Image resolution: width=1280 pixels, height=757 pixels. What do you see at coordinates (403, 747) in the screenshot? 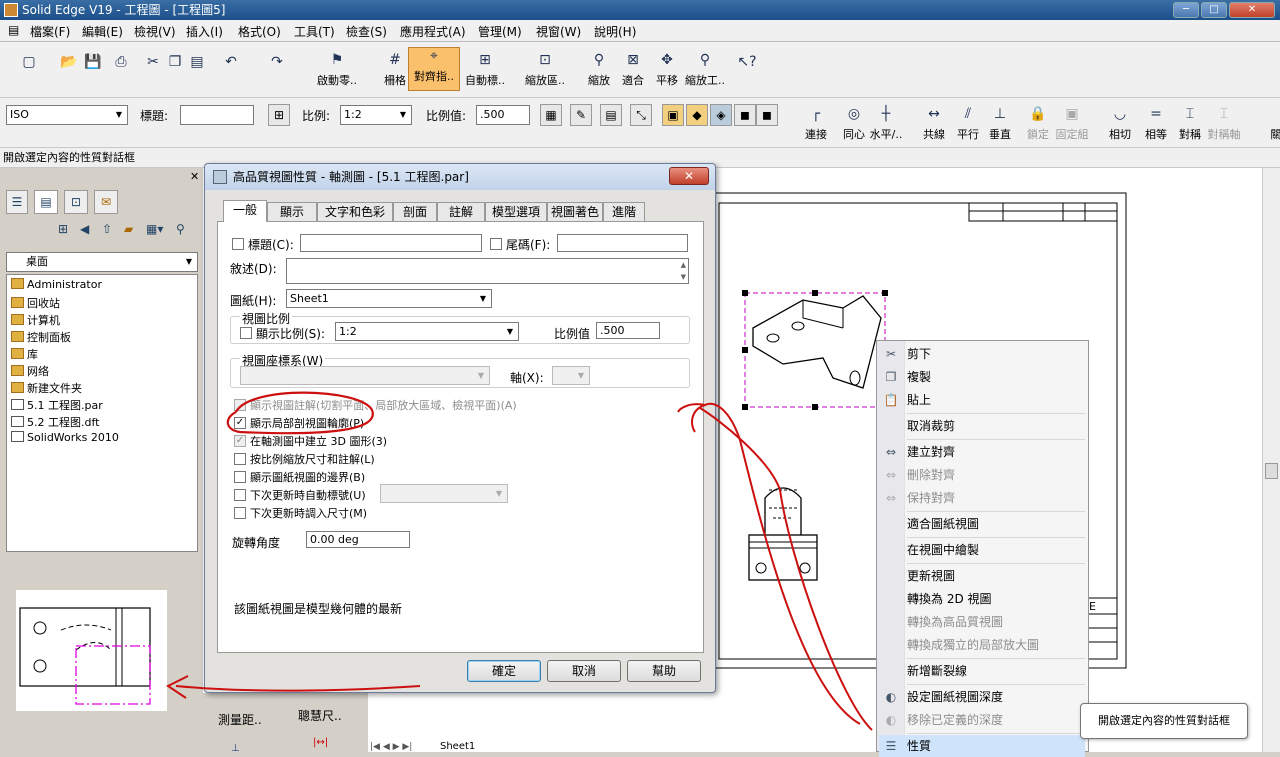
I see `sheet-nav-icons: |◀ ◀ ▶ ▶|` at bounding box center [403, 747].